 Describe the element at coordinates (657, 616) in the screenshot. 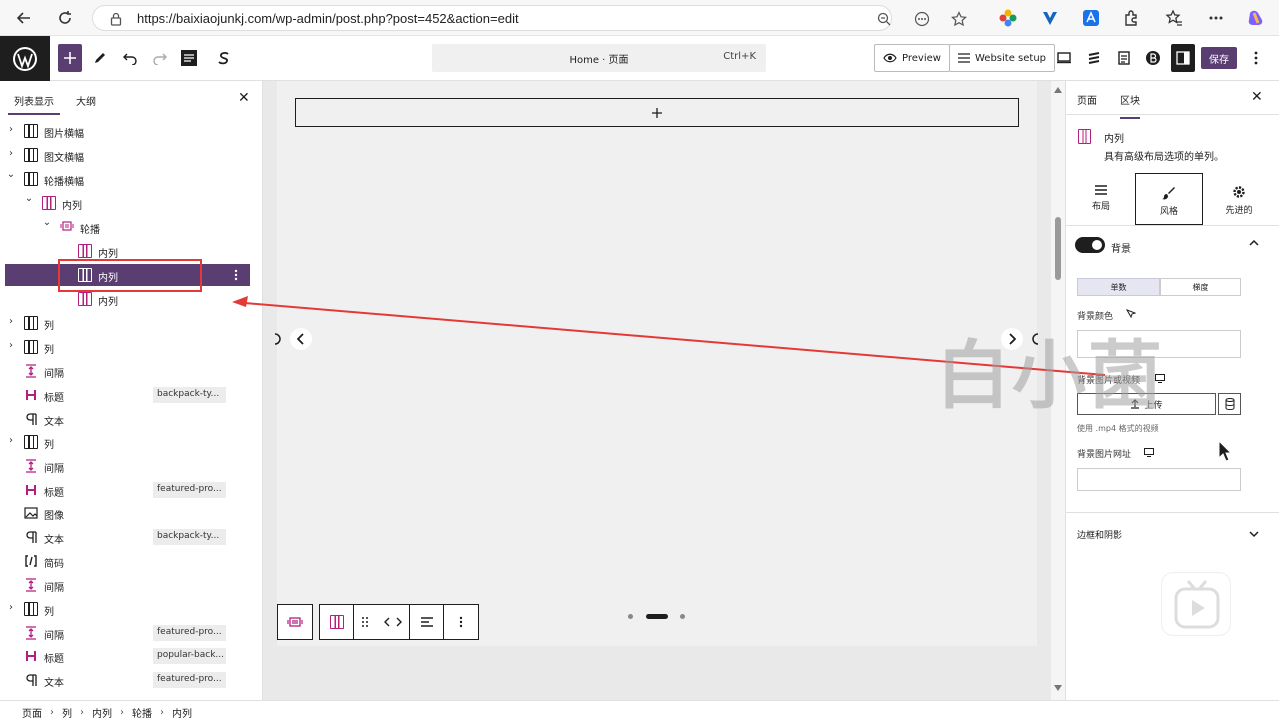

I see `slider-dot-active` at that location.